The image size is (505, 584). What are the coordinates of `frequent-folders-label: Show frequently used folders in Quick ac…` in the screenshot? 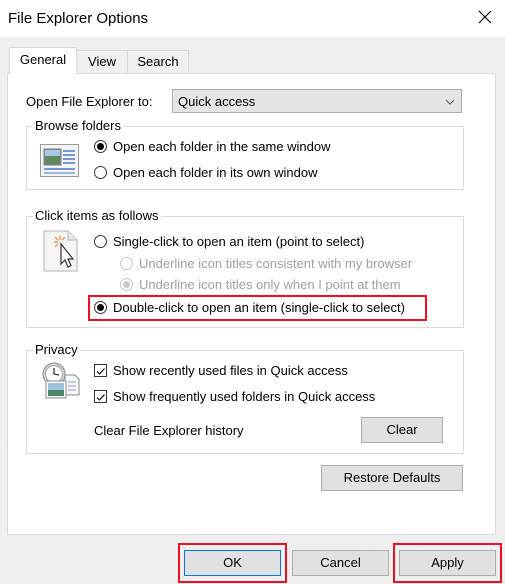 It's located at (244, 396).